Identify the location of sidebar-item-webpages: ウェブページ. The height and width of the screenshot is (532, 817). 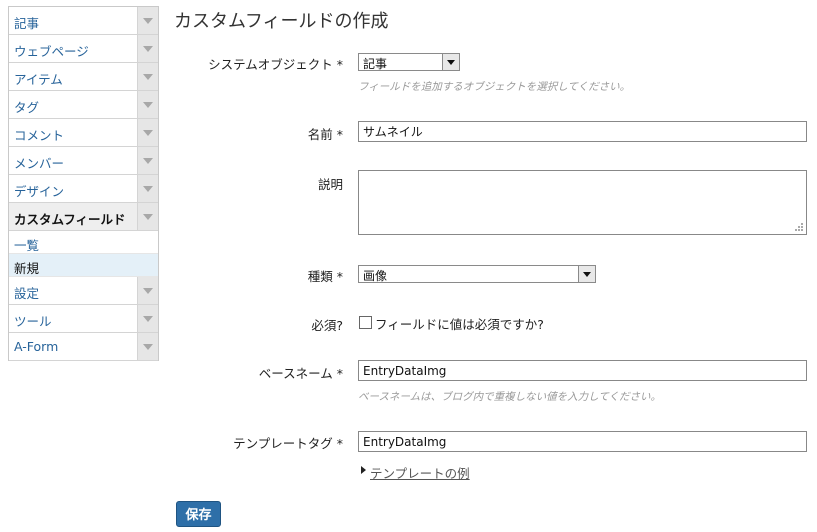
(83, 49).